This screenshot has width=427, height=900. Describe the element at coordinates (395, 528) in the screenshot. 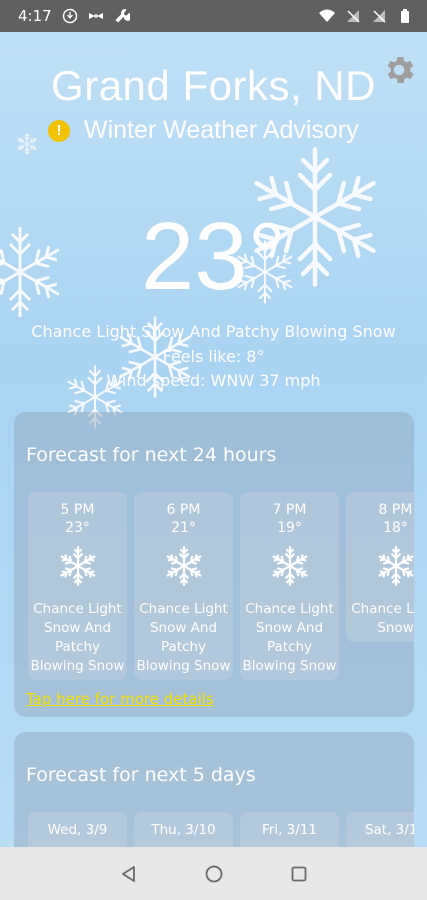

I see `hour-temp: 18°` at that location.